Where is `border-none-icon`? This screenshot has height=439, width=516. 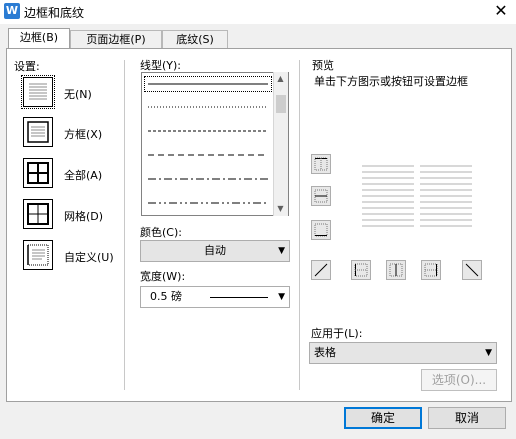
border-none-icon is located at coordinates (38, 92).